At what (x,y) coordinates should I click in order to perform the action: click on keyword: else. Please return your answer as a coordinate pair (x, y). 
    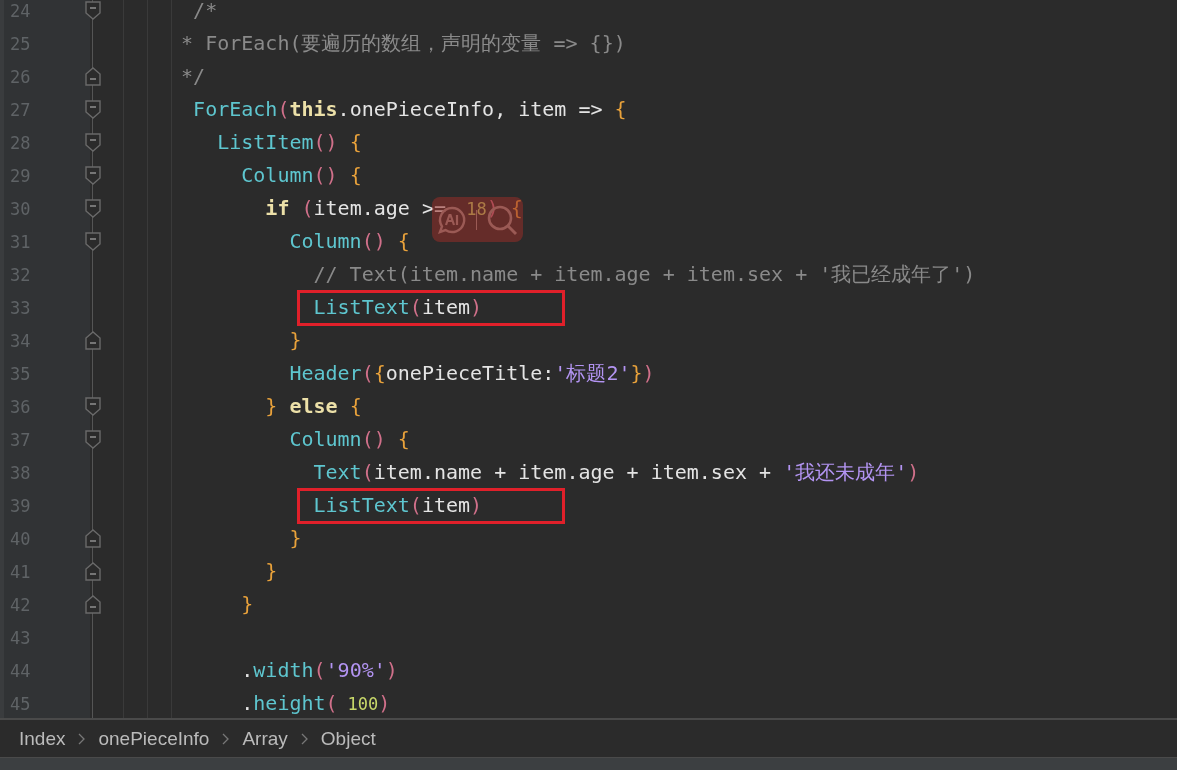
    Looking at the image, I should click on (313, 406).